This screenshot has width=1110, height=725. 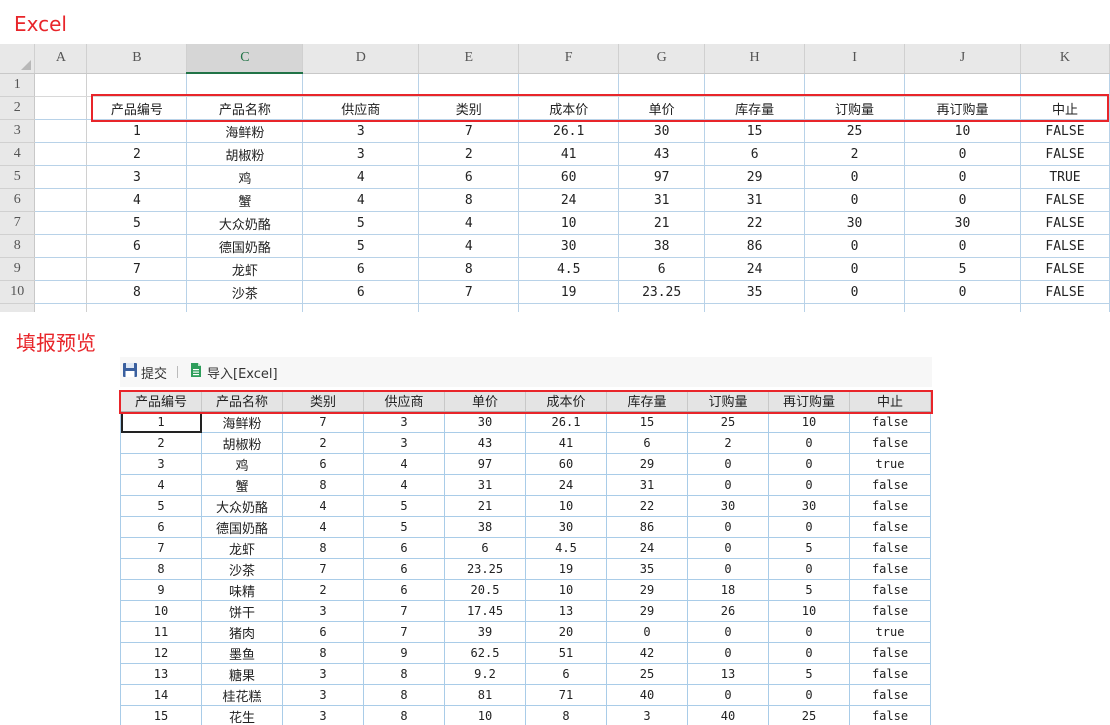 What do you see at coordinates (1065, 154) in the screenshot?
I see `excel-cell: FALSE` at bounding box center [1065, 154].